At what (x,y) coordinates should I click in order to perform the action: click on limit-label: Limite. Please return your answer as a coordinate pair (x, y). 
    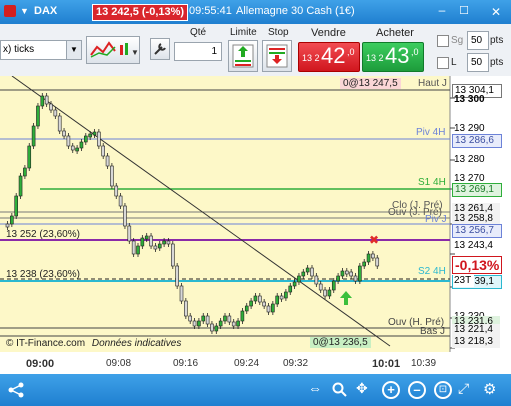
    Looking at the image, I should click on (243, 32).